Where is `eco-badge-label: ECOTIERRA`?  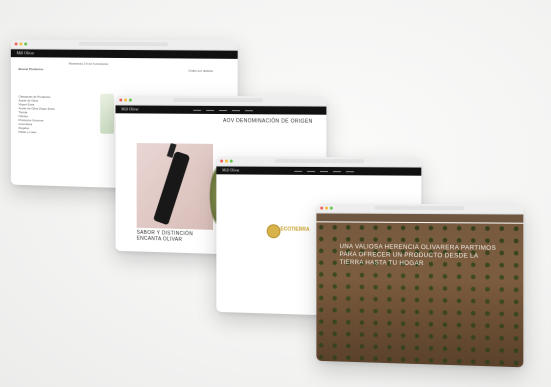
eco-badge-label: ECOTIERRA is located at coordinates (295, 229).